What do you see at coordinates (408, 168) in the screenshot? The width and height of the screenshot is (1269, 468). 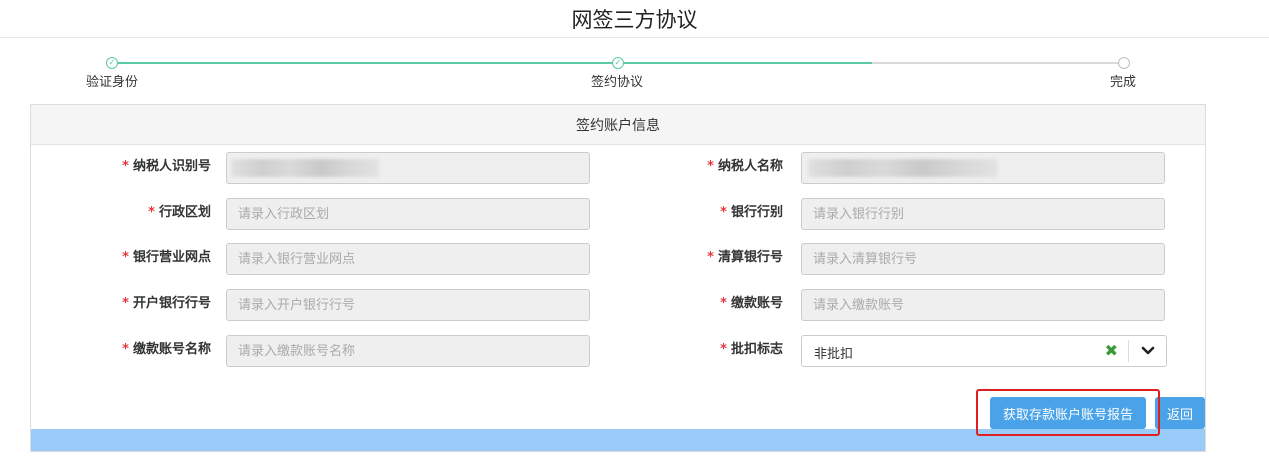 I see `taxpayer-id-field` at bounding box center [408, 168].